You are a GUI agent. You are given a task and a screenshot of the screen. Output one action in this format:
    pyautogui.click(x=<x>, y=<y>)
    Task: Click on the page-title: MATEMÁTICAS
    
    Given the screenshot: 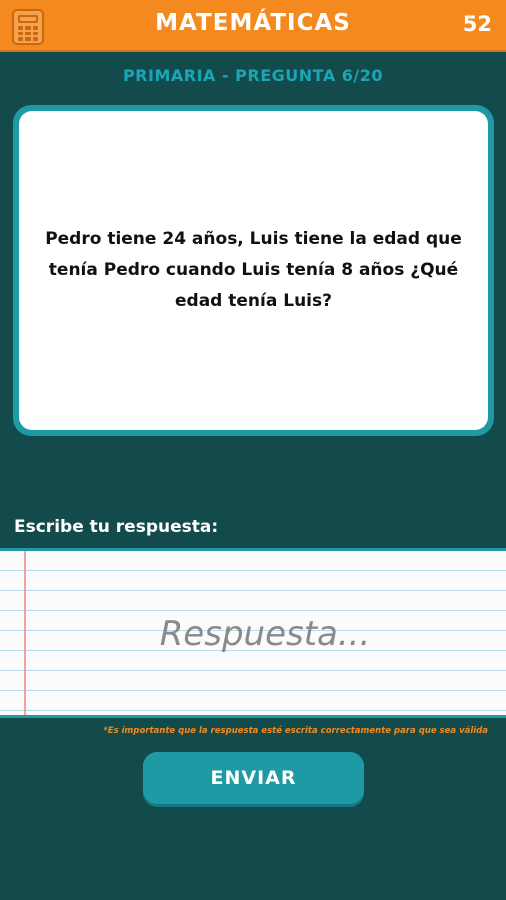 What is the action you would take?
    pyautogui.click(x=253, y=23)
    